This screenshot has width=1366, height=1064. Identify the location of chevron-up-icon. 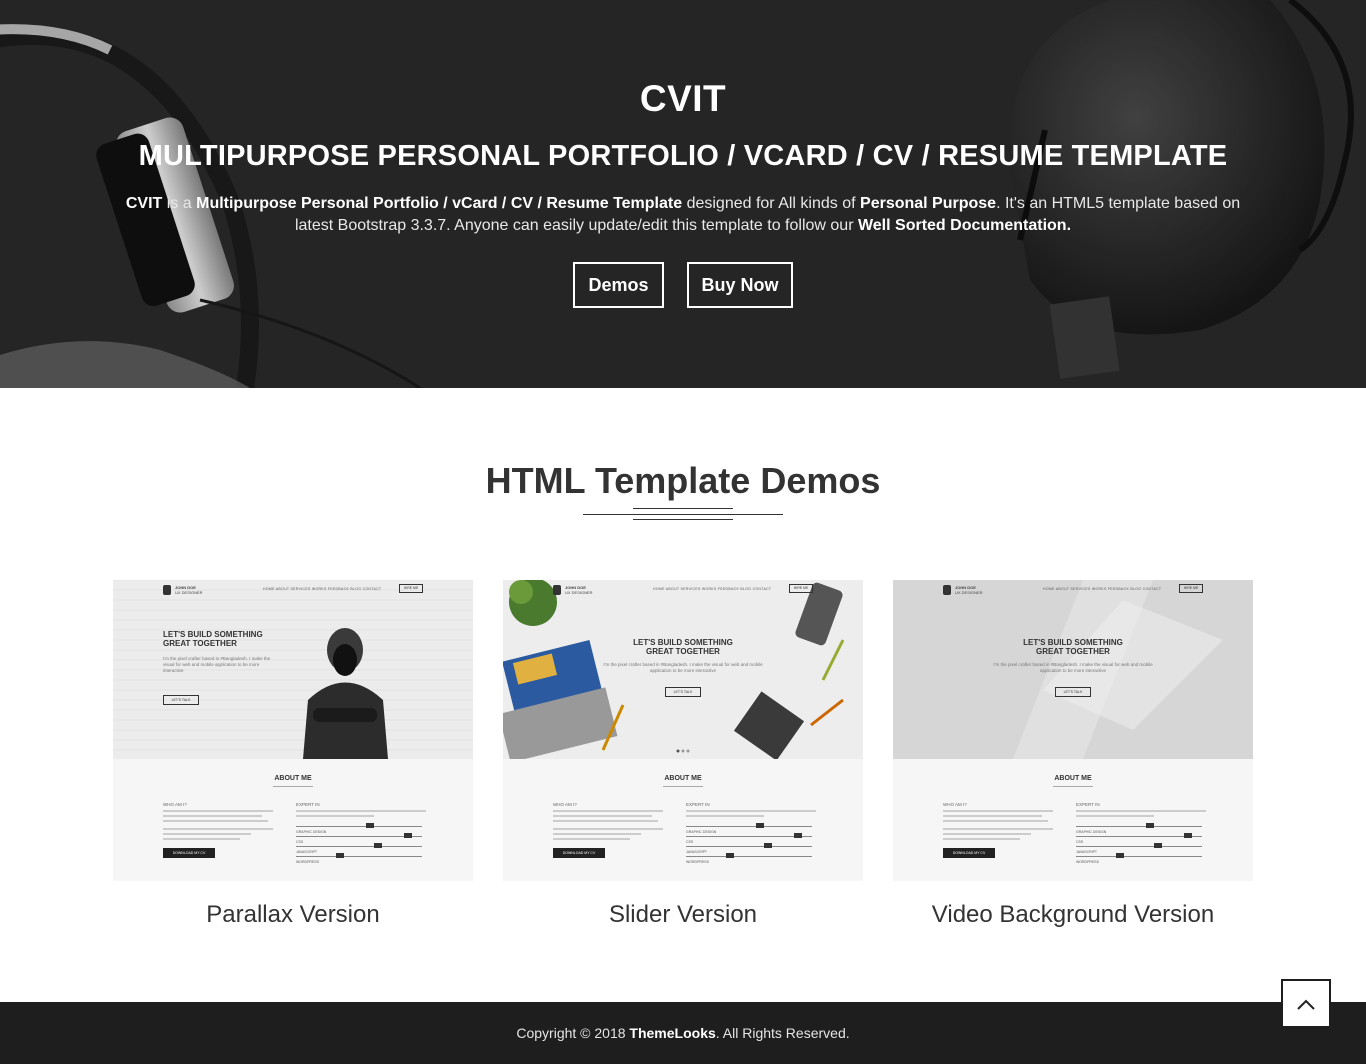
(1306, 1004).